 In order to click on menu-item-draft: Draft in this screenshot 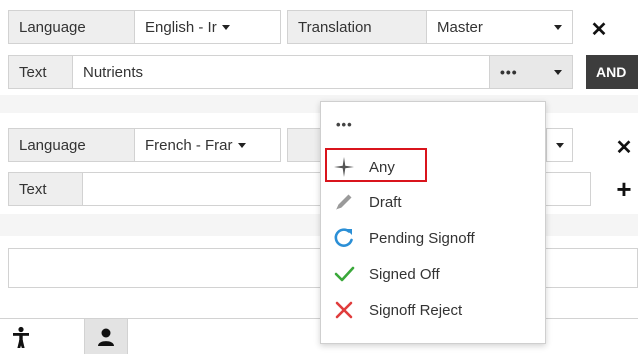, I will do `click(434, 202)`.